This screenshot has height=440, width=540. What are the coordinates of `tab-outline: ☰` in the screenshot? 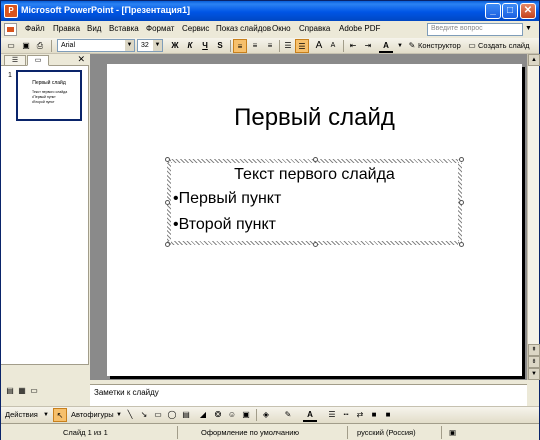 It's located at (15, 60).